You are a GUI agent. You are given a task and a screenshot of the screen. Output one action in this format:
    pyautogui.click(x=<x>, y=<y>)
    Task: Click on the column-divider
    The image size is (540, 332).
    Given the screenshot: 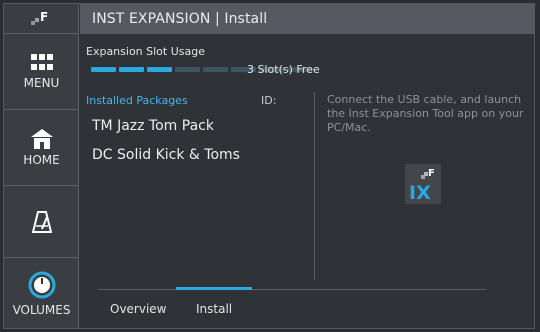 What is the action you would take?
    pyautogui.click(x=314, y=186)
    